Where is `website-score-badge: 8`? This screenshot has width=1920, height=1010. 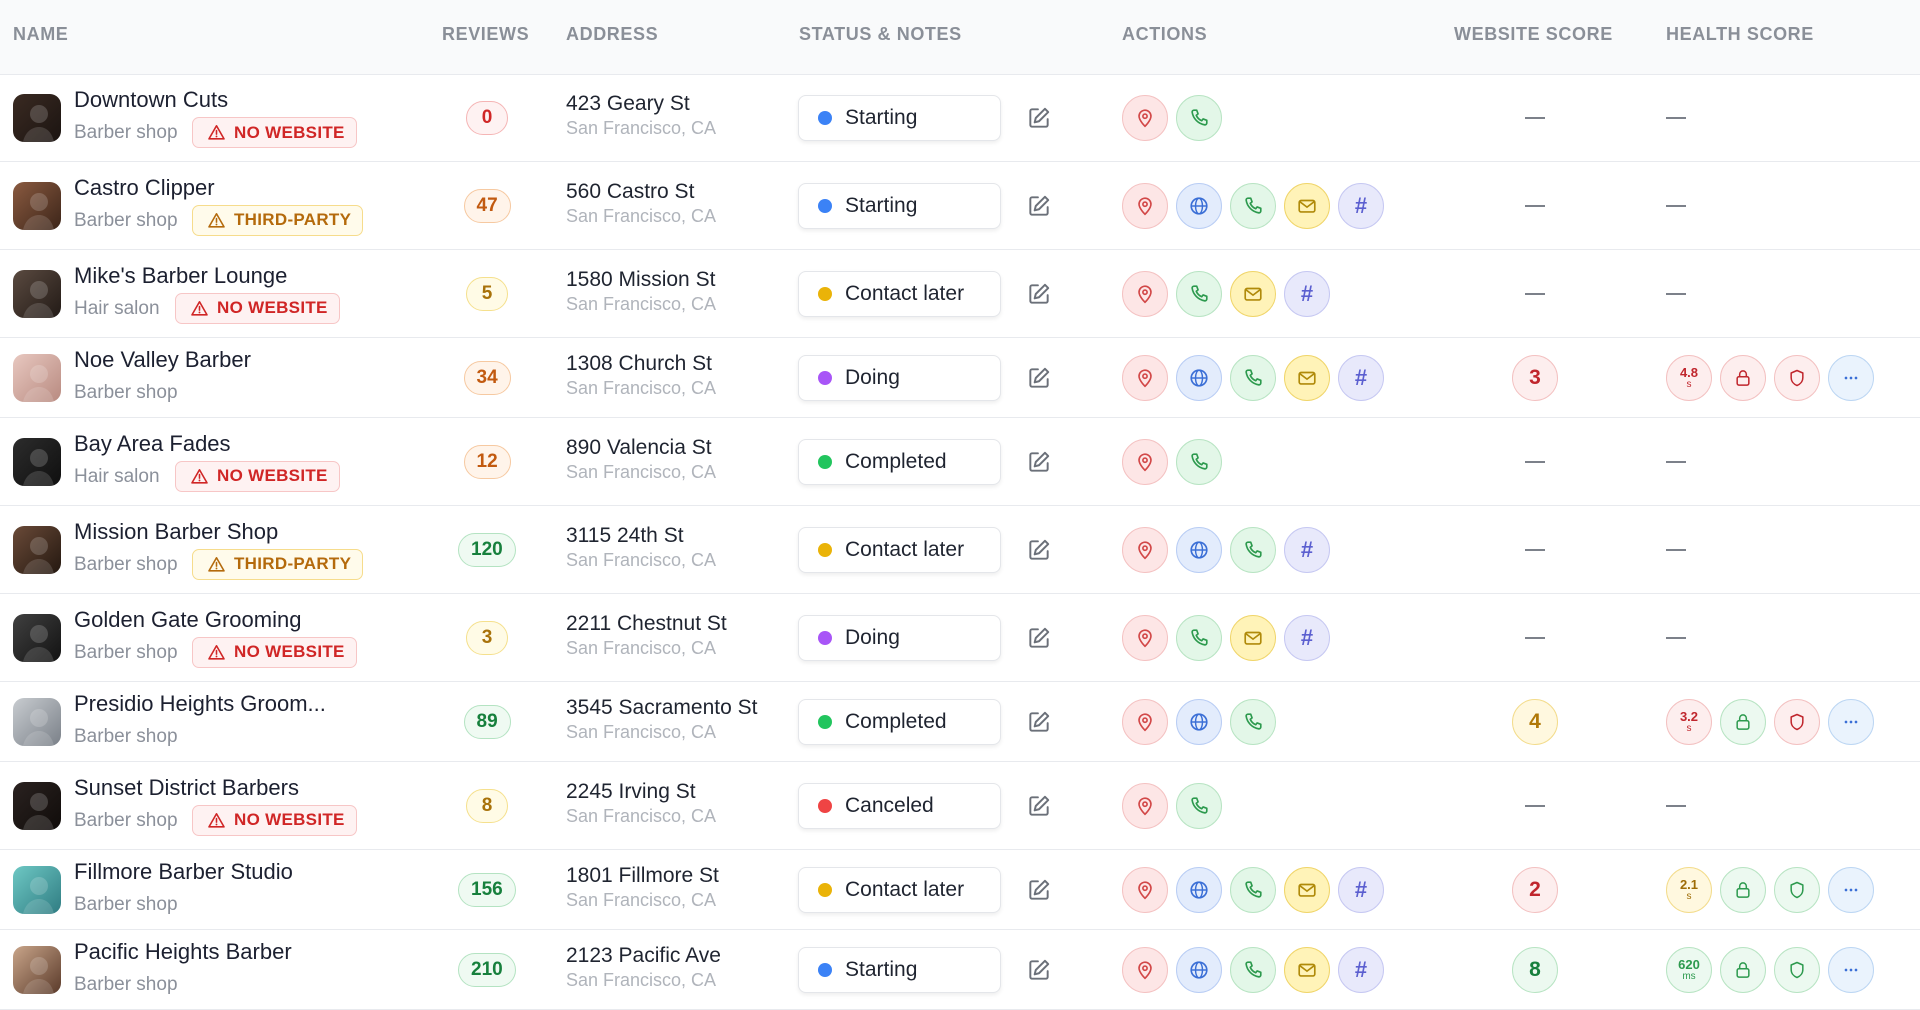 website-score-badge: 8 is located at coordinates (1535, 969).